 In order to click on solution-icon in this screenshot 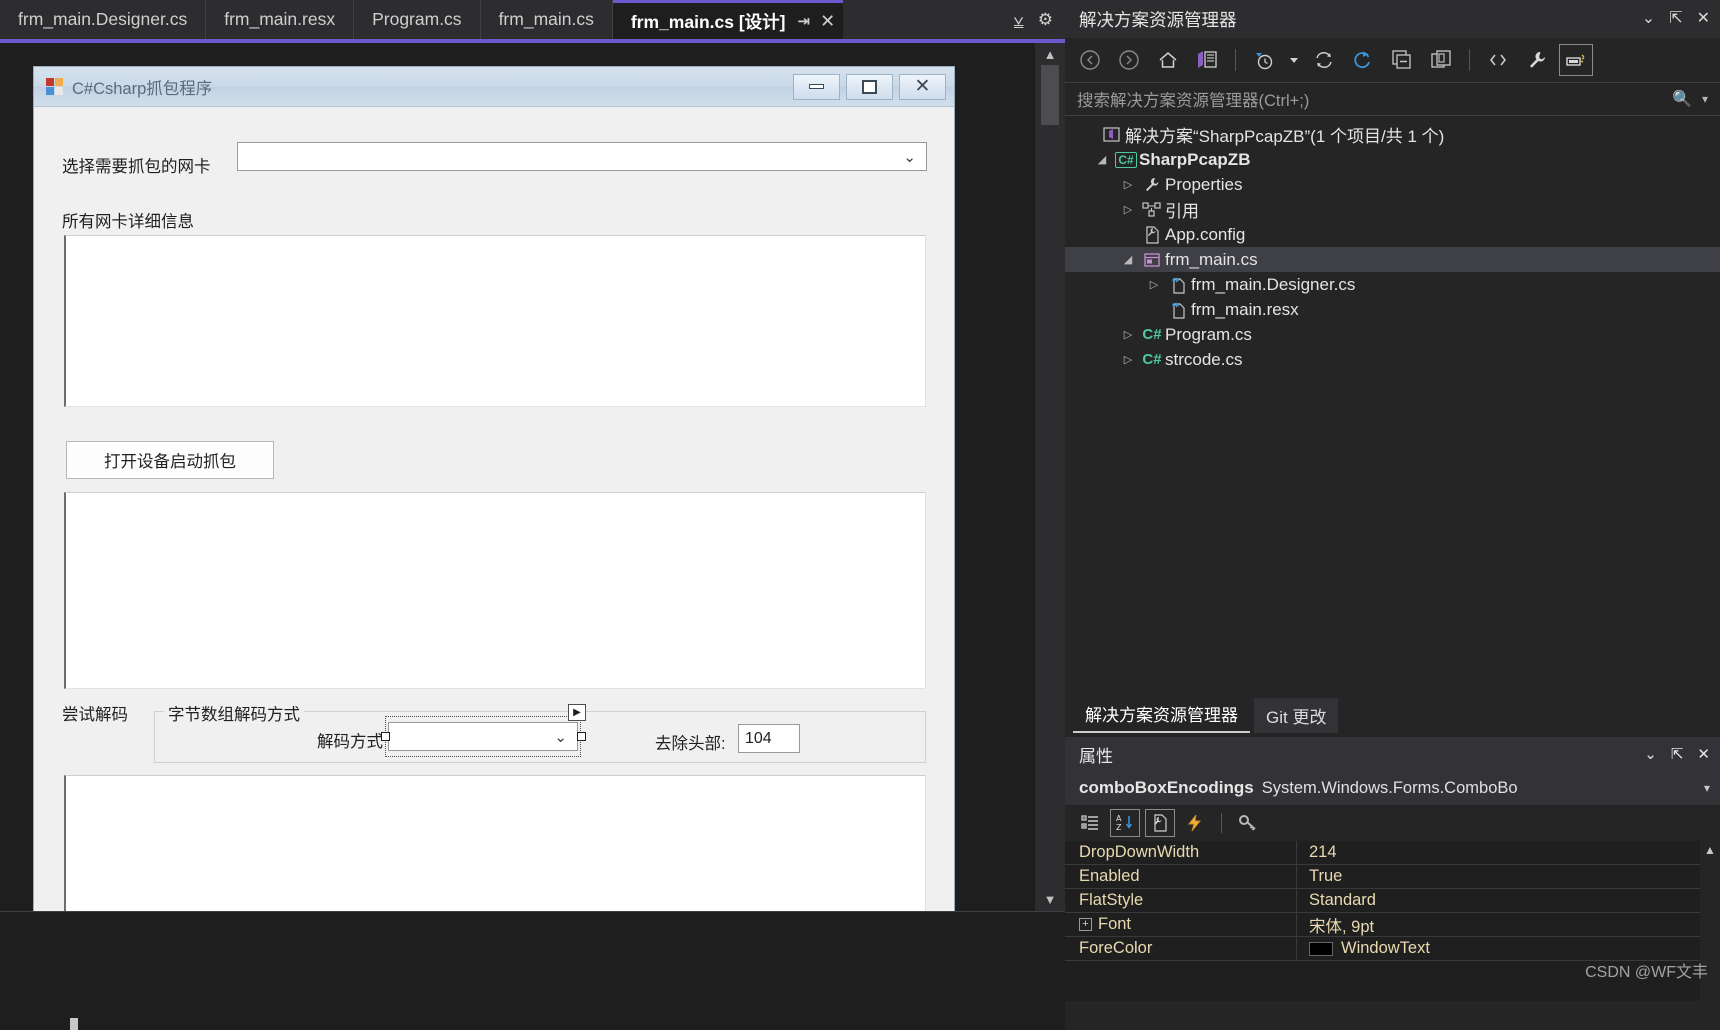, I will do `click(1112, 135)`.